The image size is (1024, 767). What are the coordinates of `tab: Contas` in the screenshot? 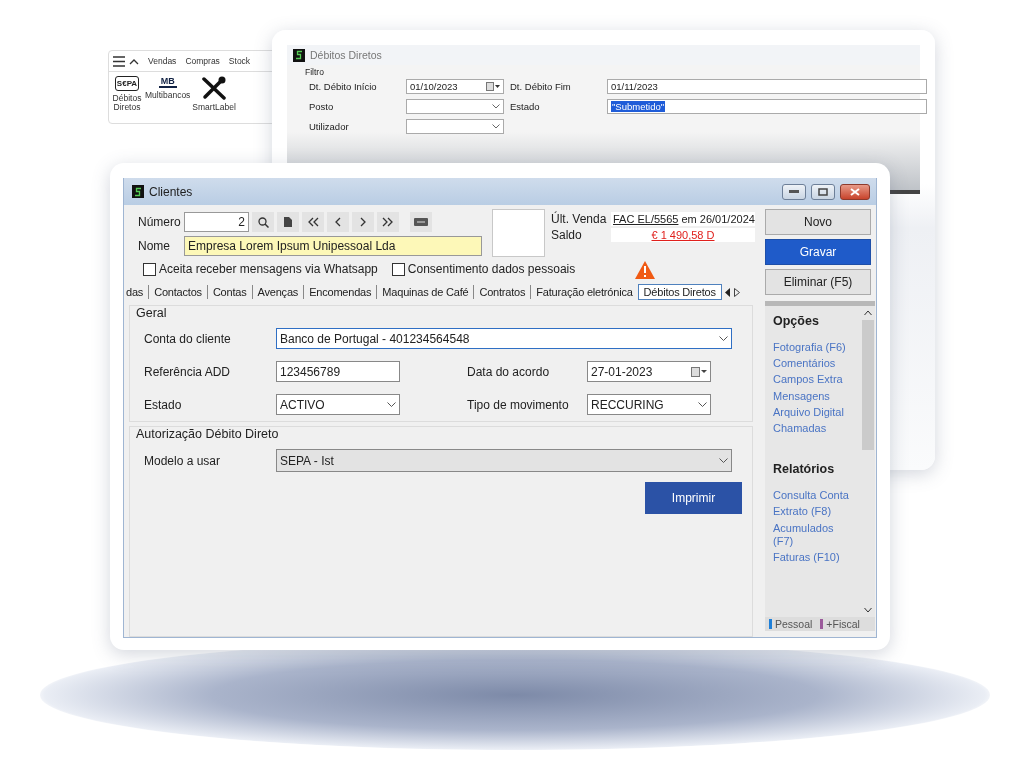 It's located at (229, 292).